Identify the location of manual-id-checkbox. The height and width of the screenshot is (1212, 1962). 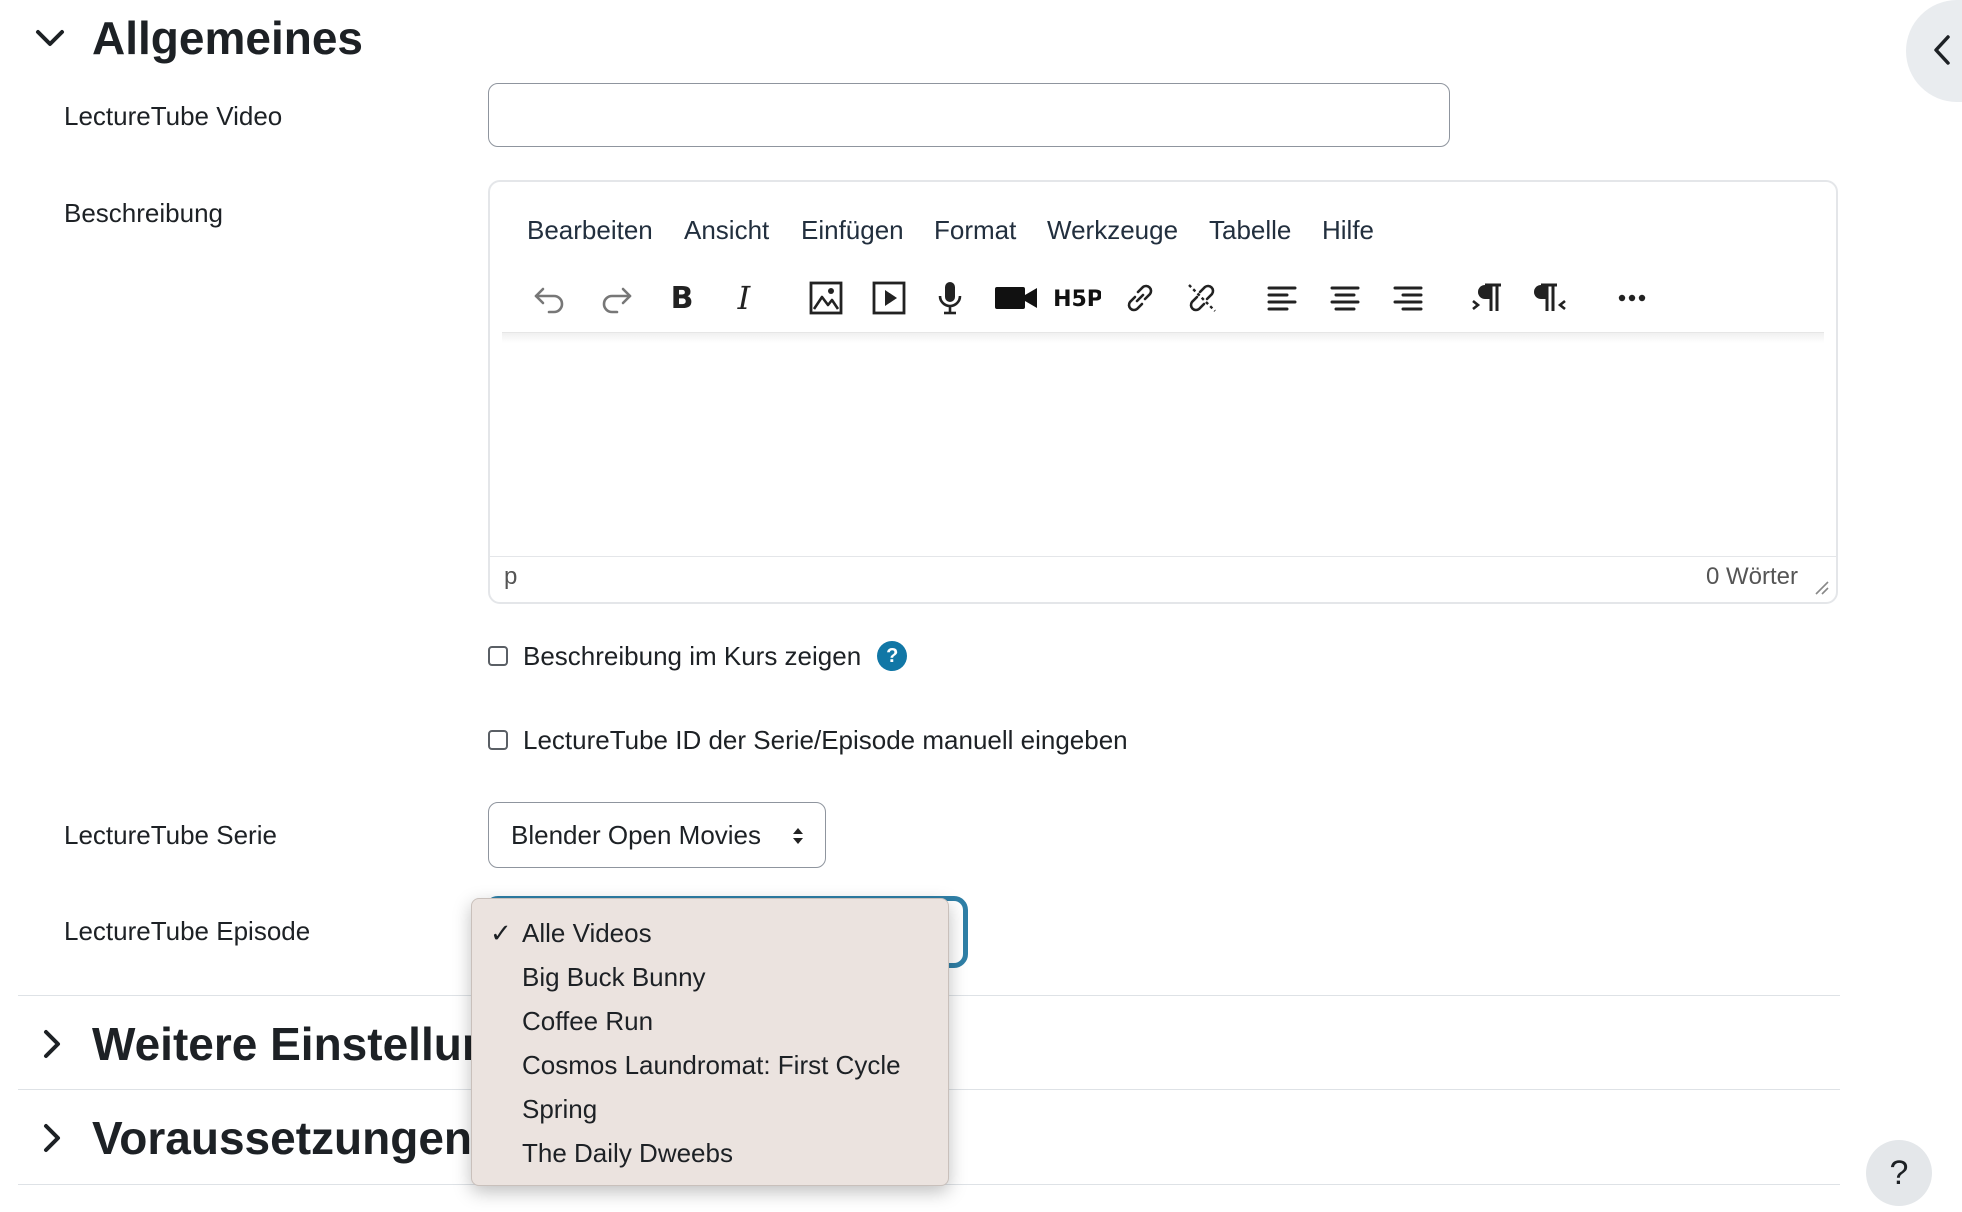
(498, 740).